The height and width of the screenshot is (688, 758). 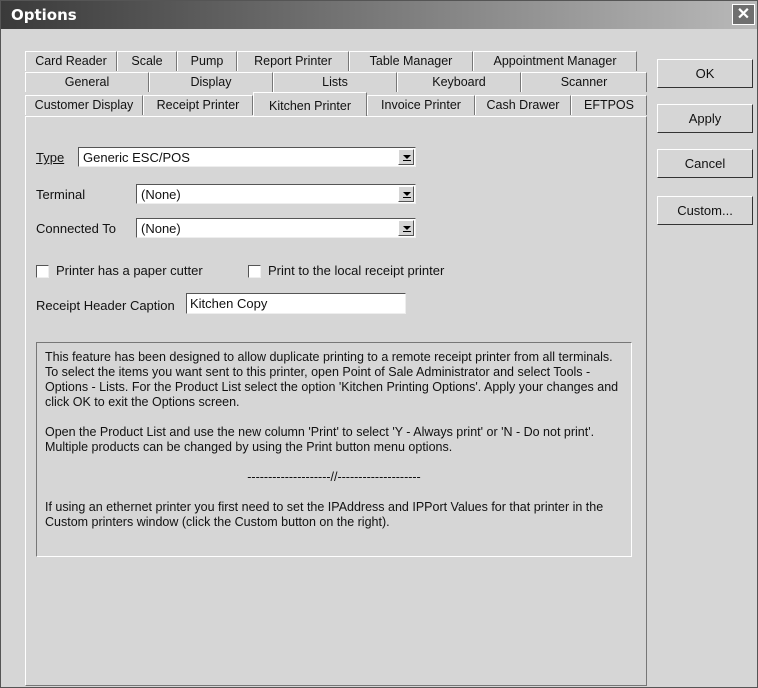 I want to click on type-select-value: Generic ESC/POS, so click(x=136, y=157).